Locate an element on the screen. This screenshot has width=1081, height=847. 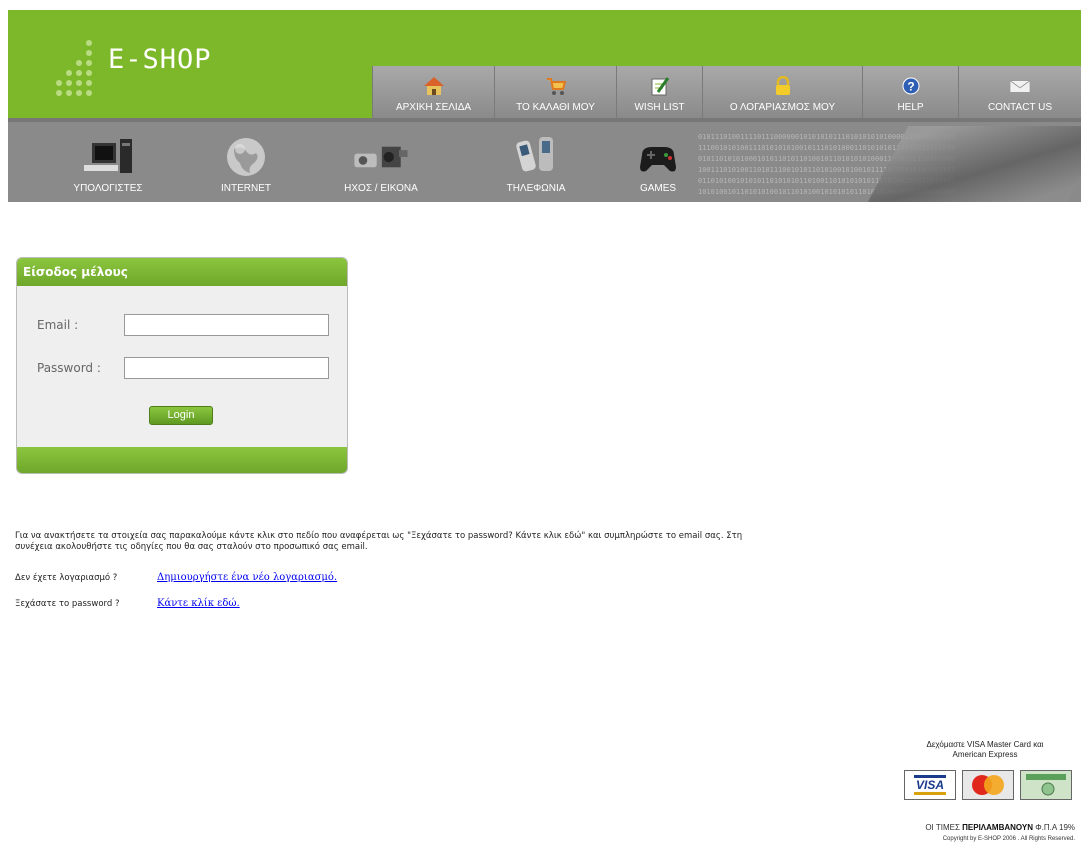
accepted-cards-line1: Δεχόμαστε VISA Master Card και is located at coordinates (985, 744).